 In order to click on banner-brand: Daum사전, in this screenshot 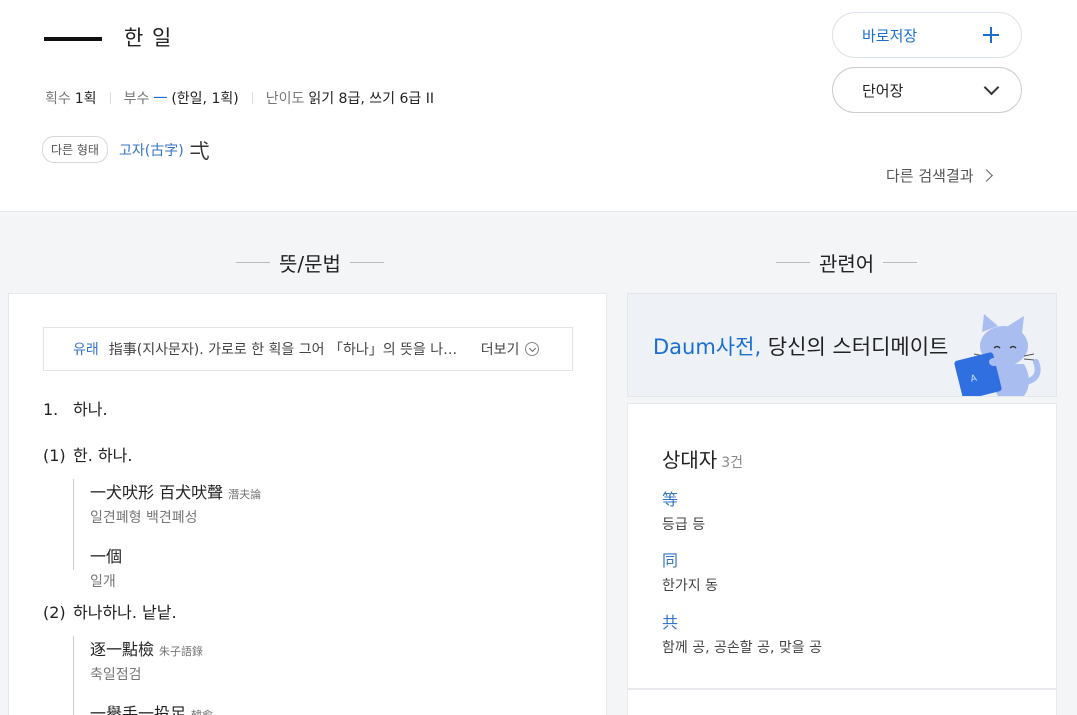, I will do `click(707, 347)`.